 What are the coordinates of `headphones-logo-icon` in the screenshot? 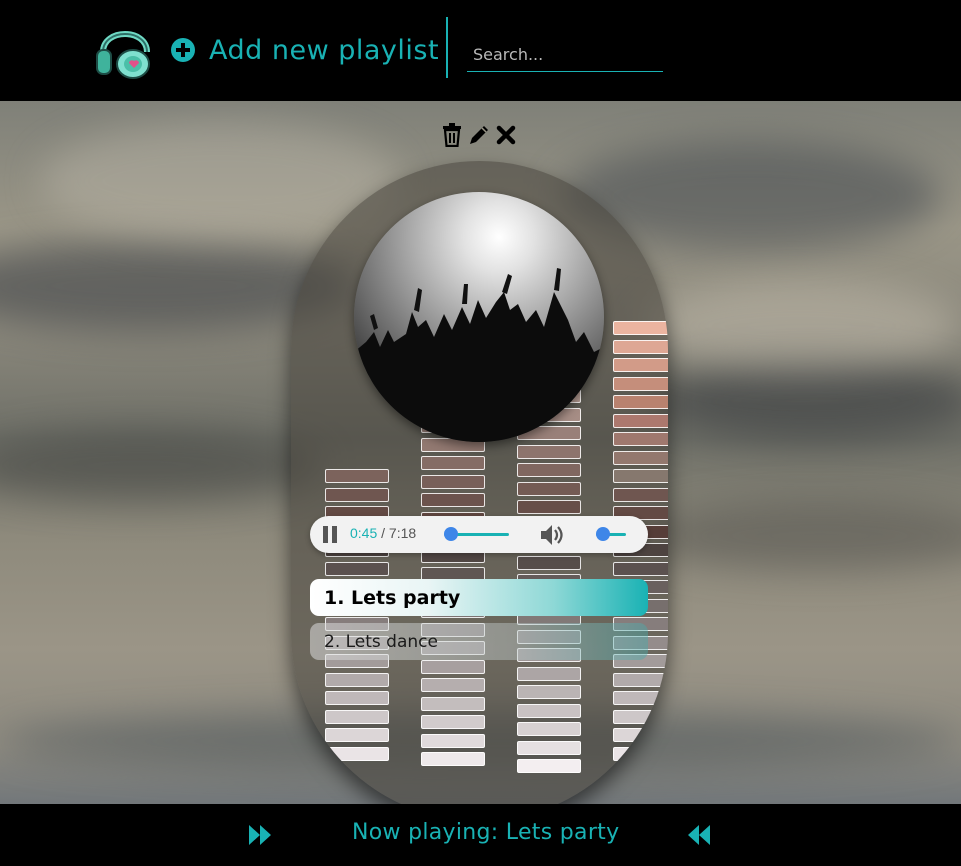 It's located at (125, 48).